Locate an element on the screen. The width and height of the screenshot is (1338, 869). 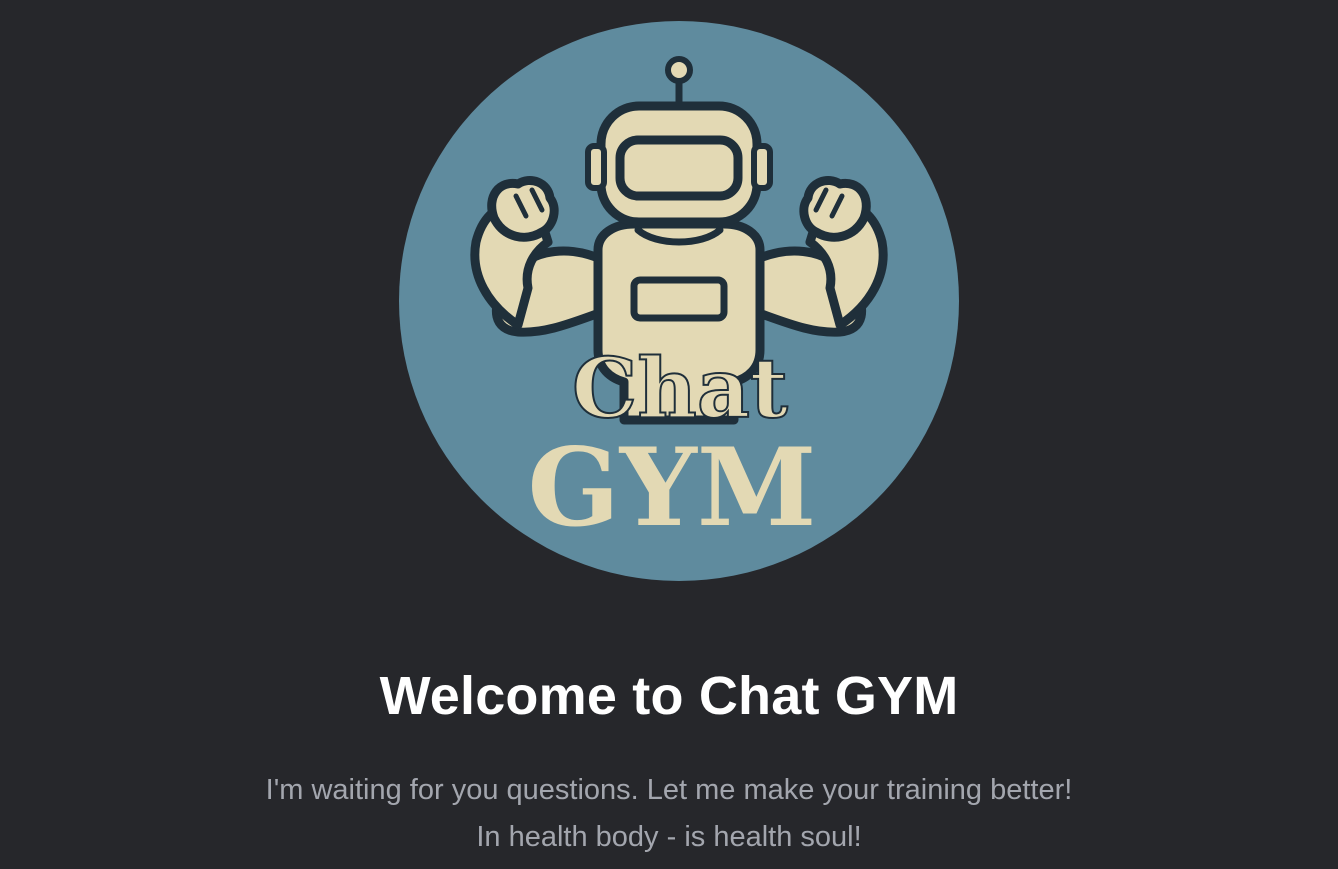
welcome-title: Welcome to Chat GYM is located at coordinates (669, 696).